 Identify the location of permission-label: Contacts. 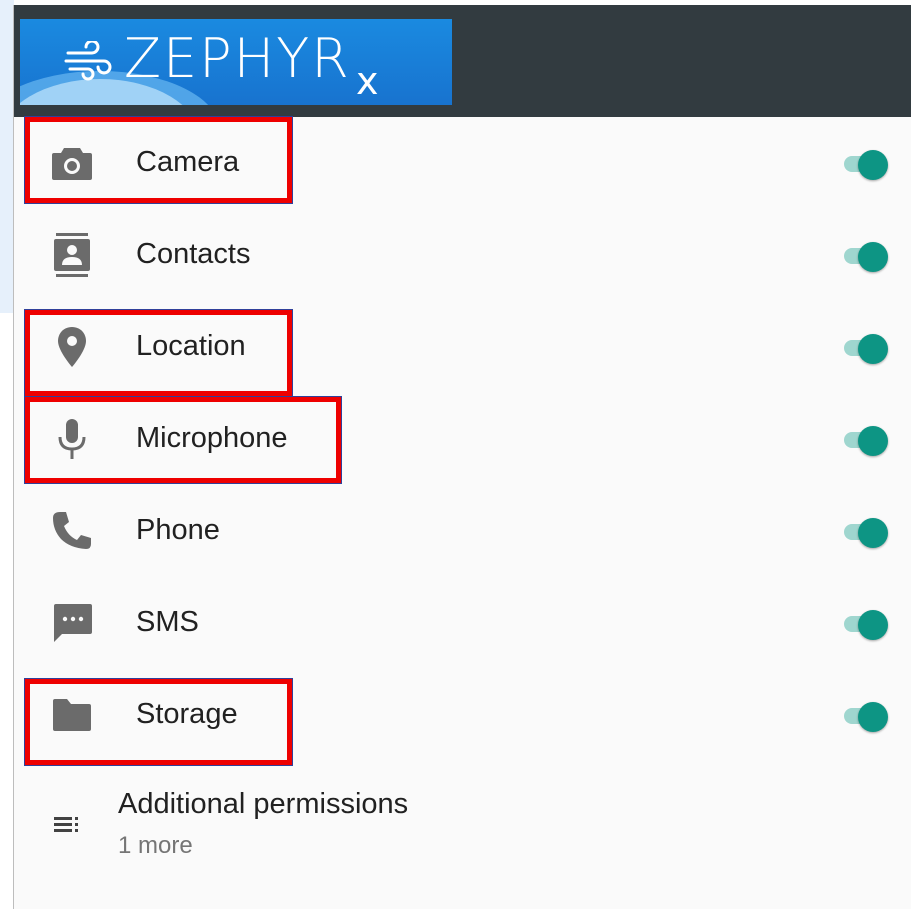
(193, 254).